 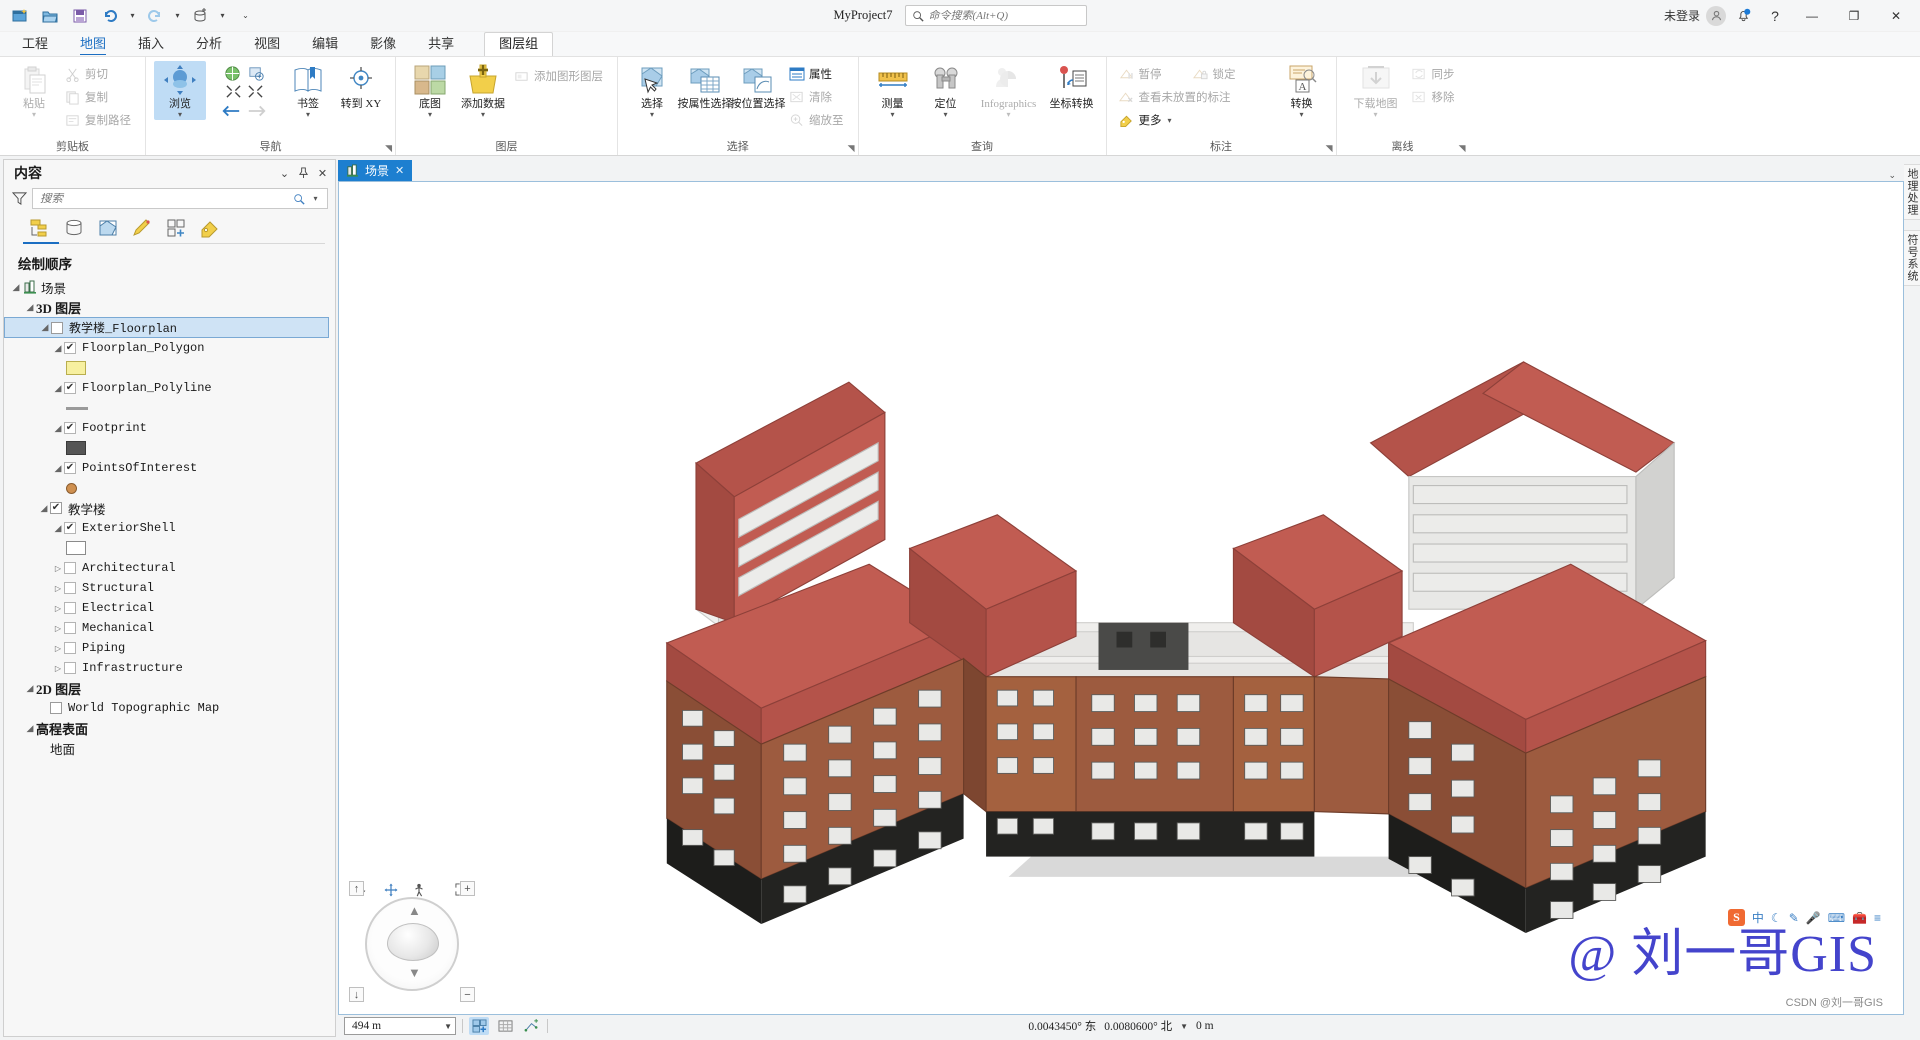 What do you see at coordinates (356, 888) in the screenshot?
I see `navigator-up-button: ↑` at bounding box center [356, 888].